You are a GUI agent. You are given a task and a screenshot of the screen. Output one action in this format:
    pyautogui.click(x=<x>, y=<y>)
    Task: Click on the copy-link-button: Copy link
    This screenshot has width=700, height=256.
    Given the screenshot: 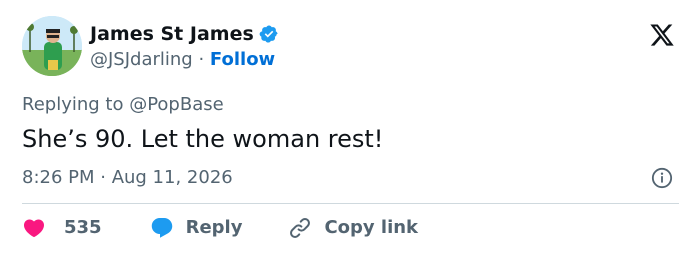 What is the action you would take?
    pyautogui.click(x=347, y=228)
    